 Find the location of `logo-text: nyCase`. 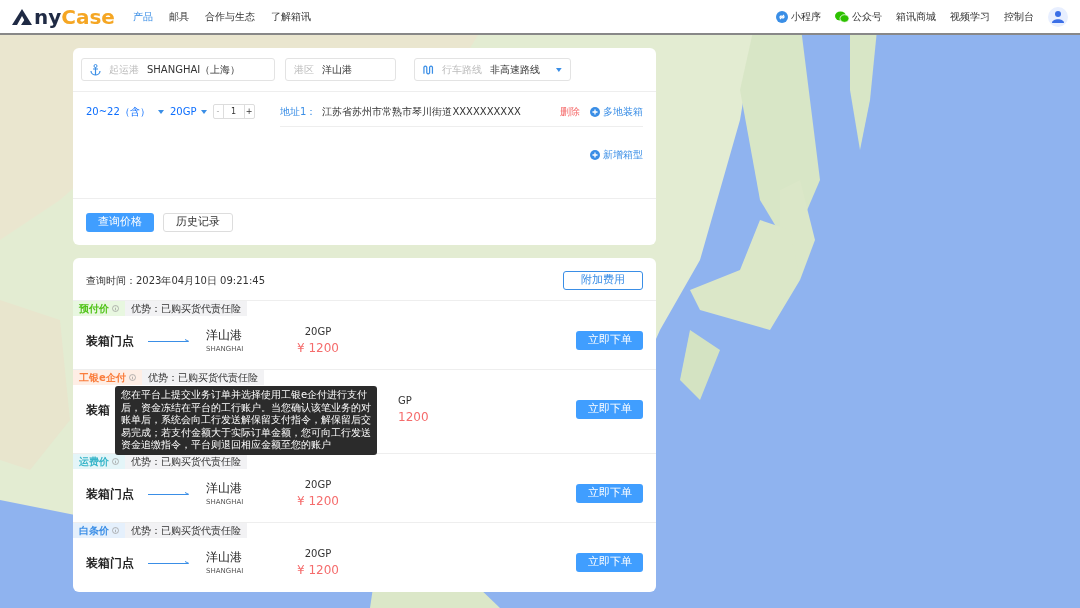

logo-text: nyCase is located at coordinates (74, 16).